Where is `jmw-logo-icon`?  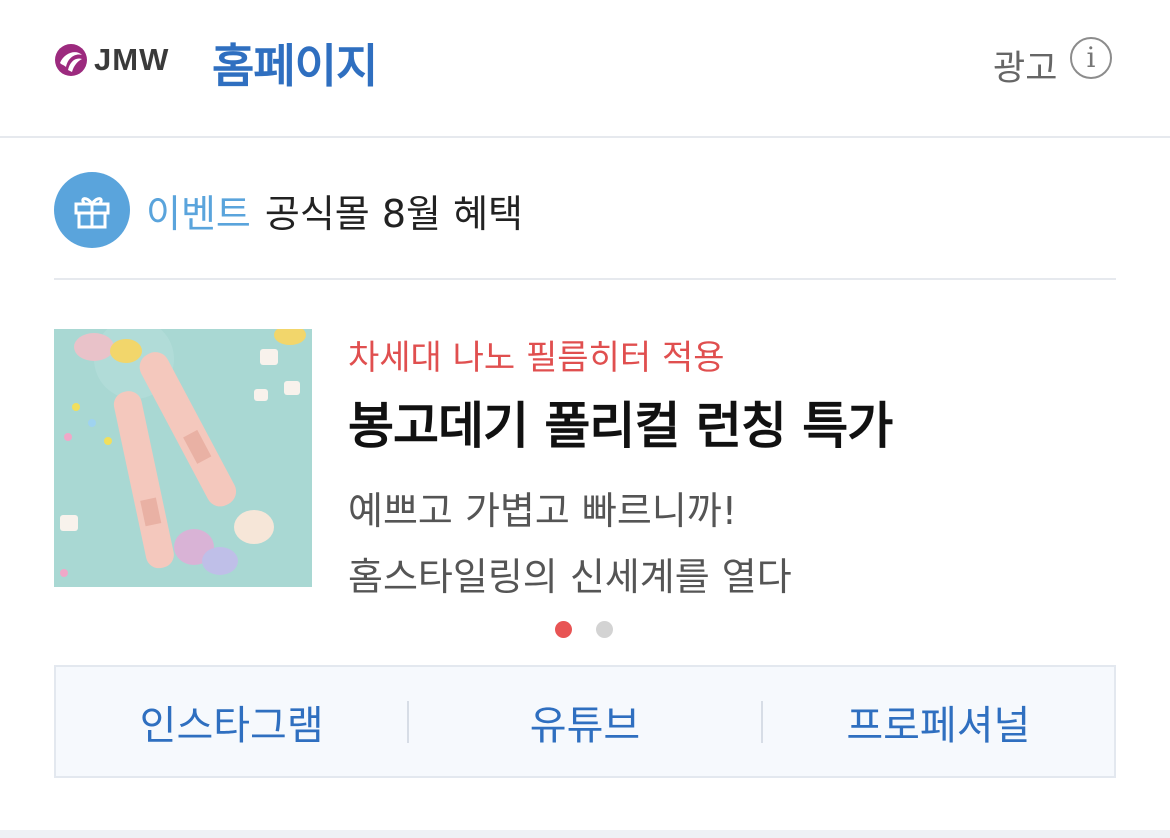
jmw-logo-icon is located at coordinates (71, 60).